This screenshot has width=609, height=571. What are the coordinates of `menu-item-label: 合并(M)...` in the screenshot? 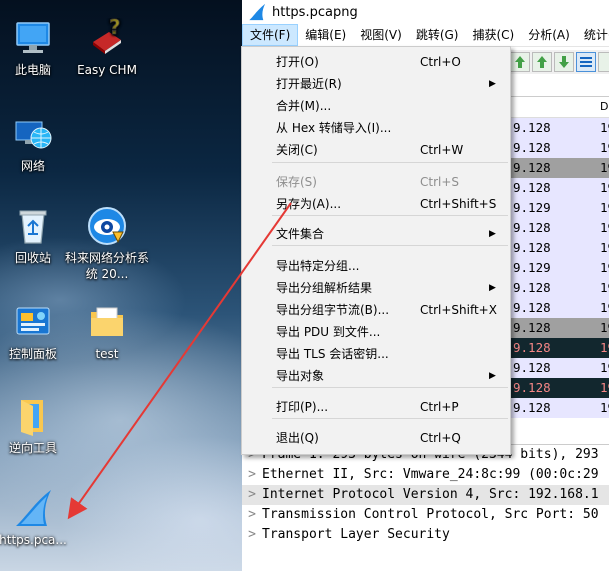 It's located at (304, 106).